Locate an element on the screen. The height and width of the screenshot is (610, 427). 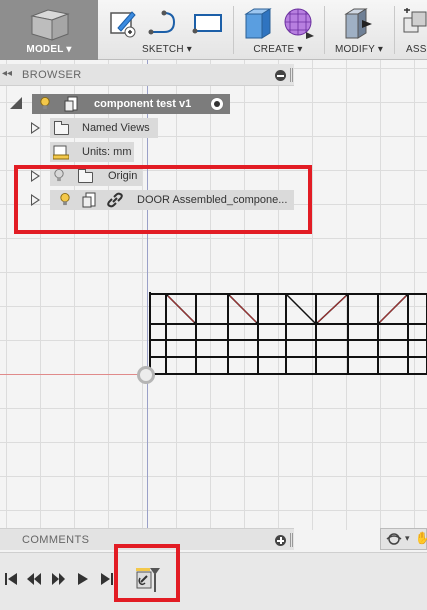
assemble-label: ASS is located at coordinates (416, 49).